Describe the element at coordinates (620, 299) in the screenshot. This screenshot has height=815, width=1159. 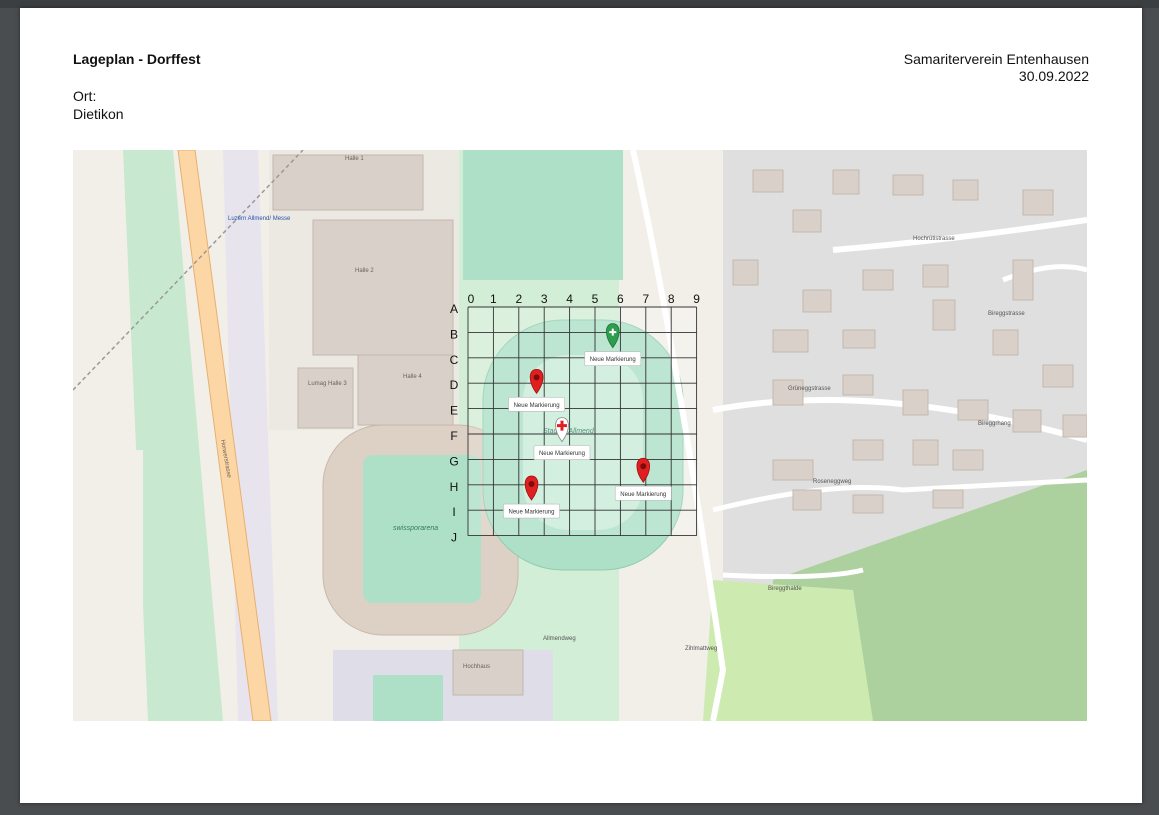
I see `grid-column-label: 6` at that location.